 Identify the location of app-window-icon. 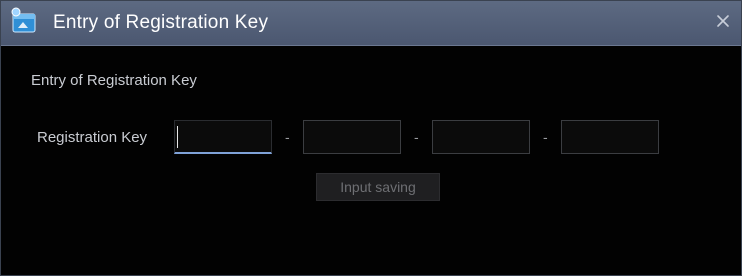
(23, 22).